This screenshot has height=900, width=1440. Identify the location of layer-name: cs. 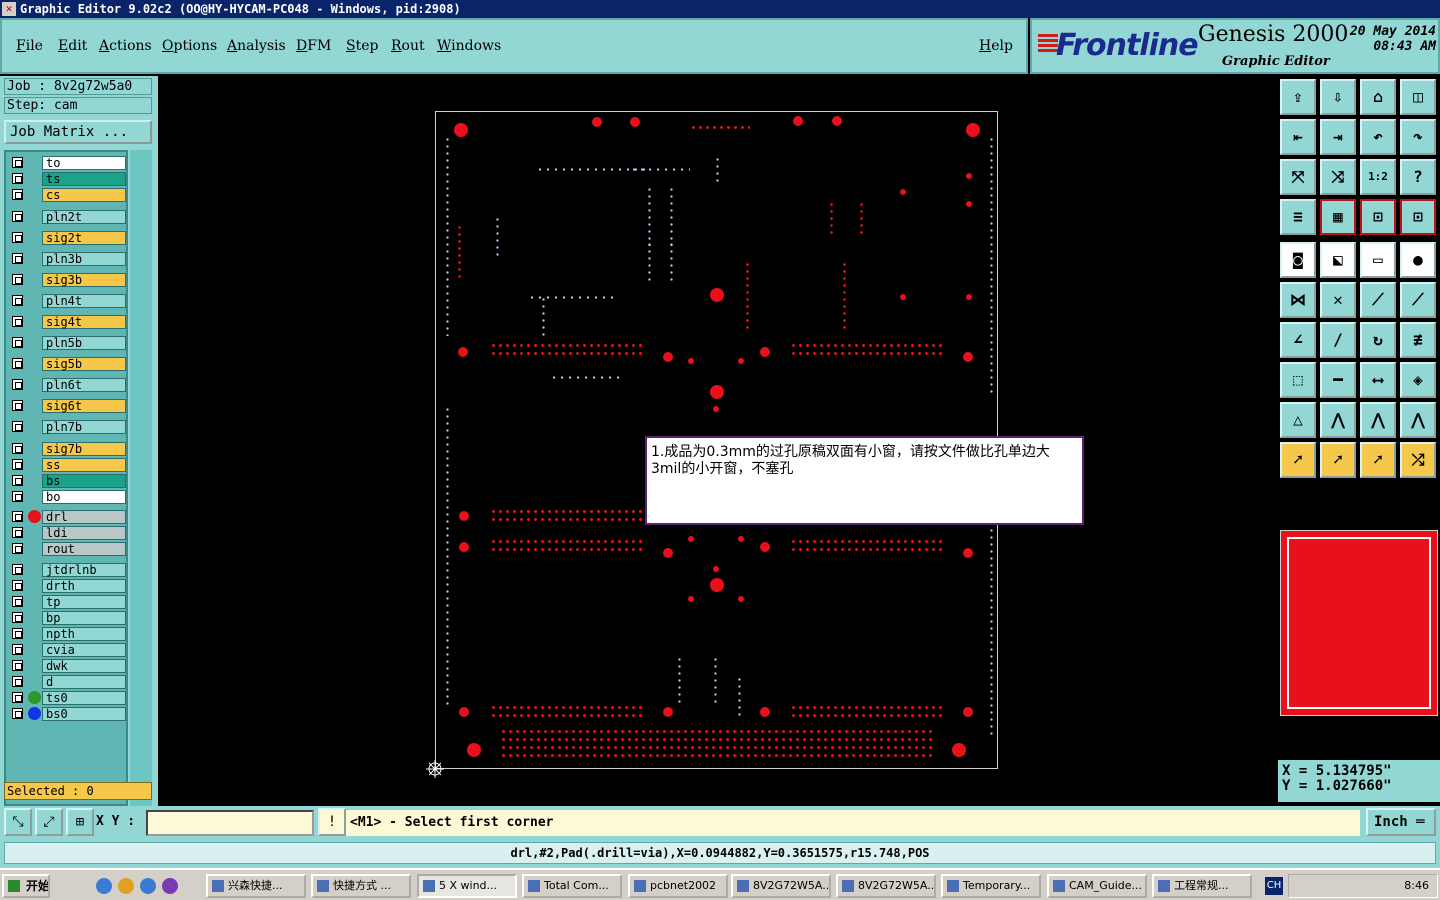
(84, 195).